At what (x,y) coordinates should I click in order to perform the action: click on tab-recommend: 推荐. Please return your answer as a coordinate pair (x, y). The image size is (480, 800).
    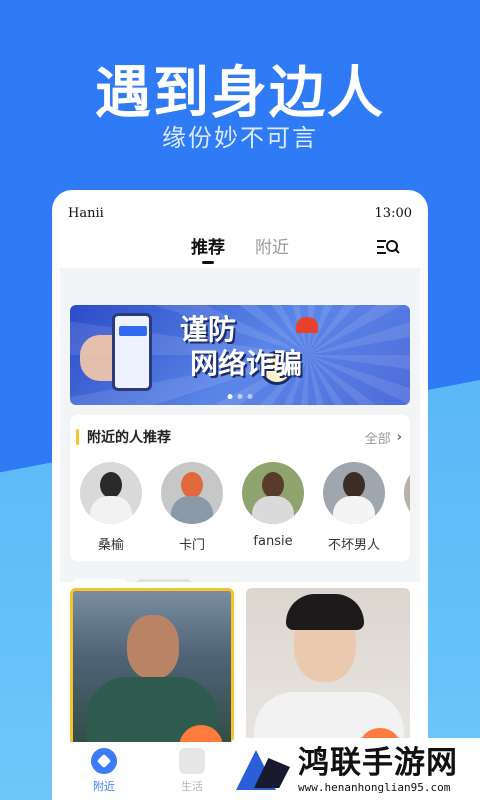
    Looking at the image, I should click on (208, 248).